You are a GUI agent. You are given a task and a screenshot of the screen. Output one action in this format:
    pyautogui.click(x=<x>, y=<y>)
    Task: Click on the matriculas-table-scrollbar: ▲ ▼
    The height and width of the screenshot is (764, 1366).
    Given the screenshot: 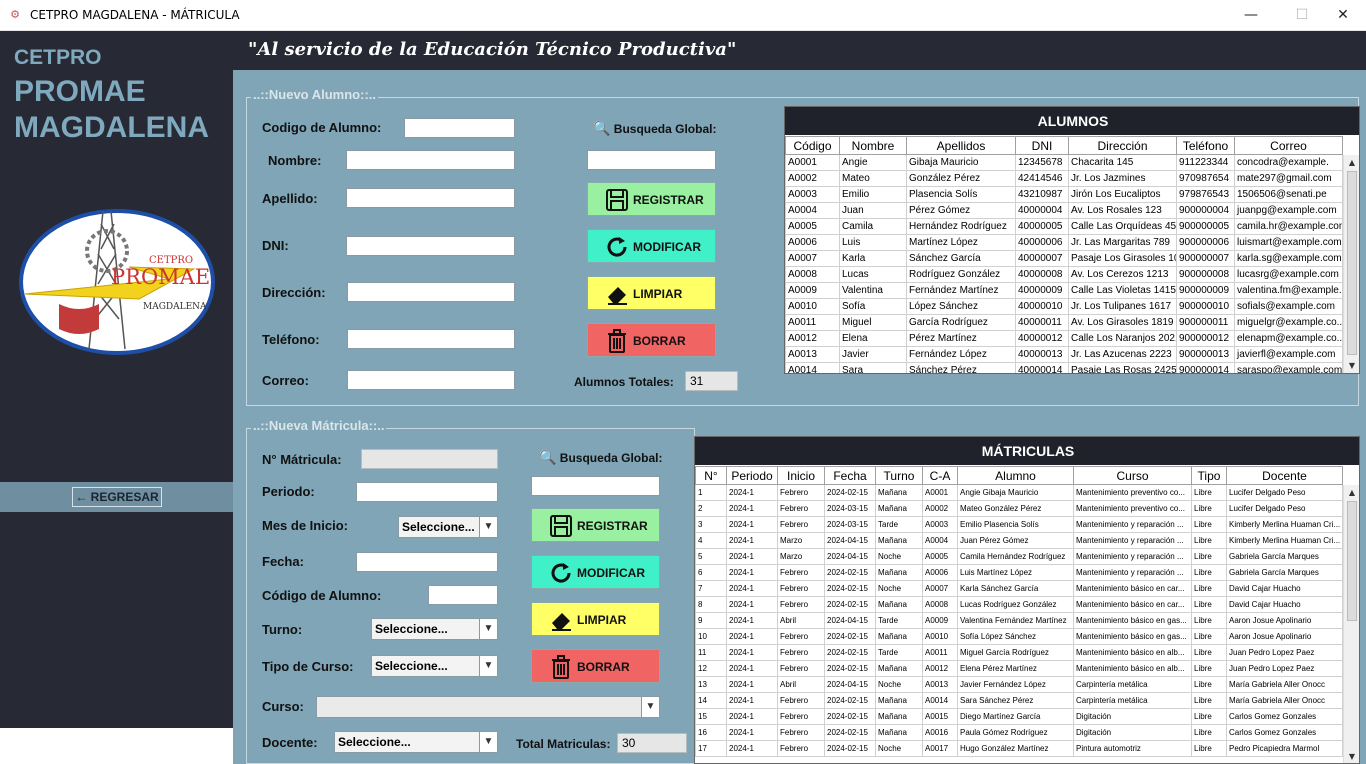 What is the action you would take?
    pyautogui.click(x=1351, y=624)
    